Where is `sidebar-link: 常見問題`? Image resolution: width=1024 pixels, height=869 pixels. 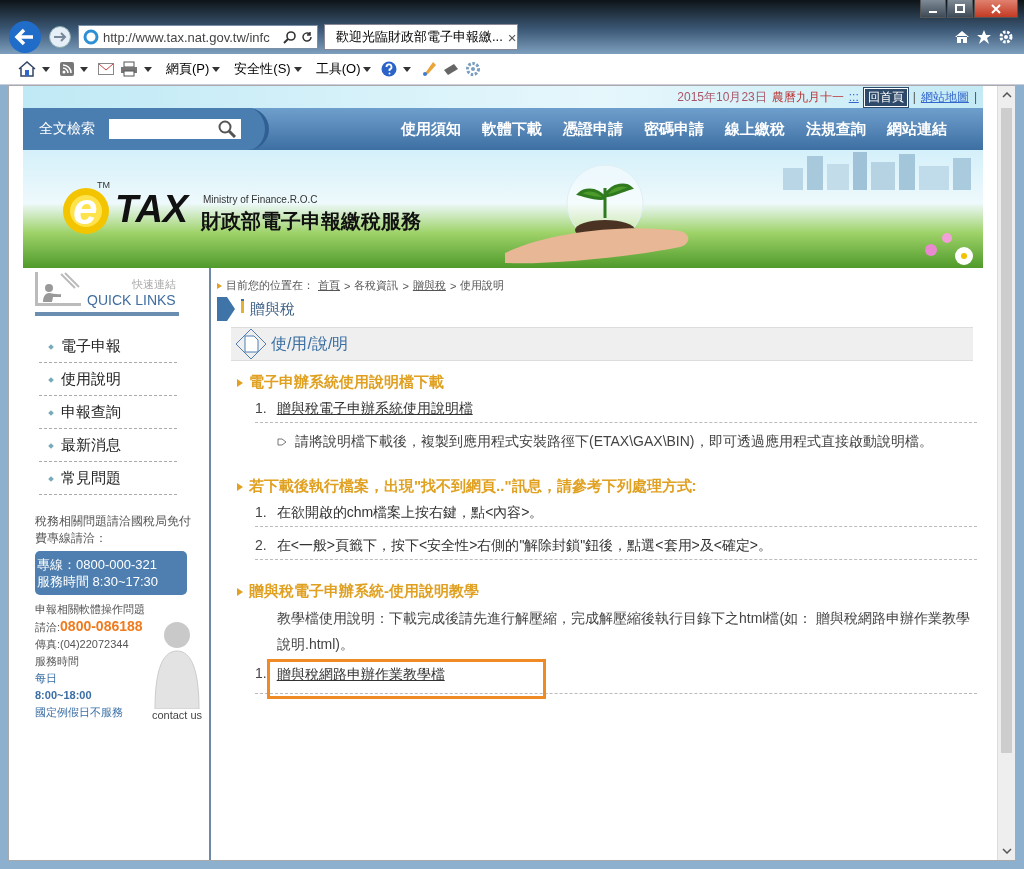
sidebar-link: 常見問題 is located at coordinates (108, 478).